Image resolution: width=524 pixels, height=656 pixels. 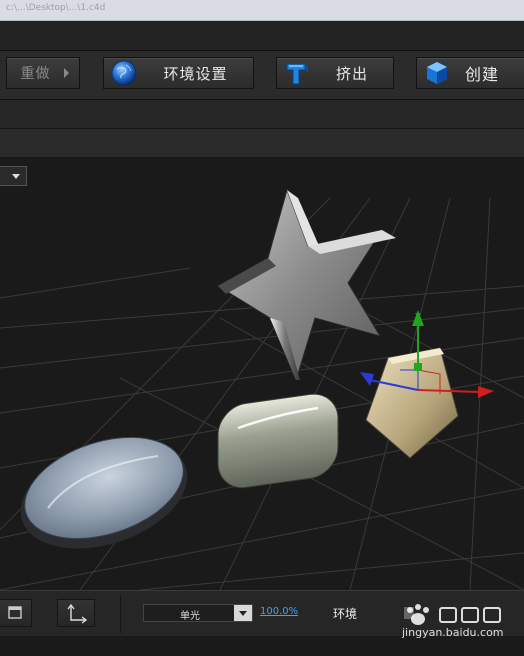 I want to click on redo-button: 重做, so click(x=43, y=73).